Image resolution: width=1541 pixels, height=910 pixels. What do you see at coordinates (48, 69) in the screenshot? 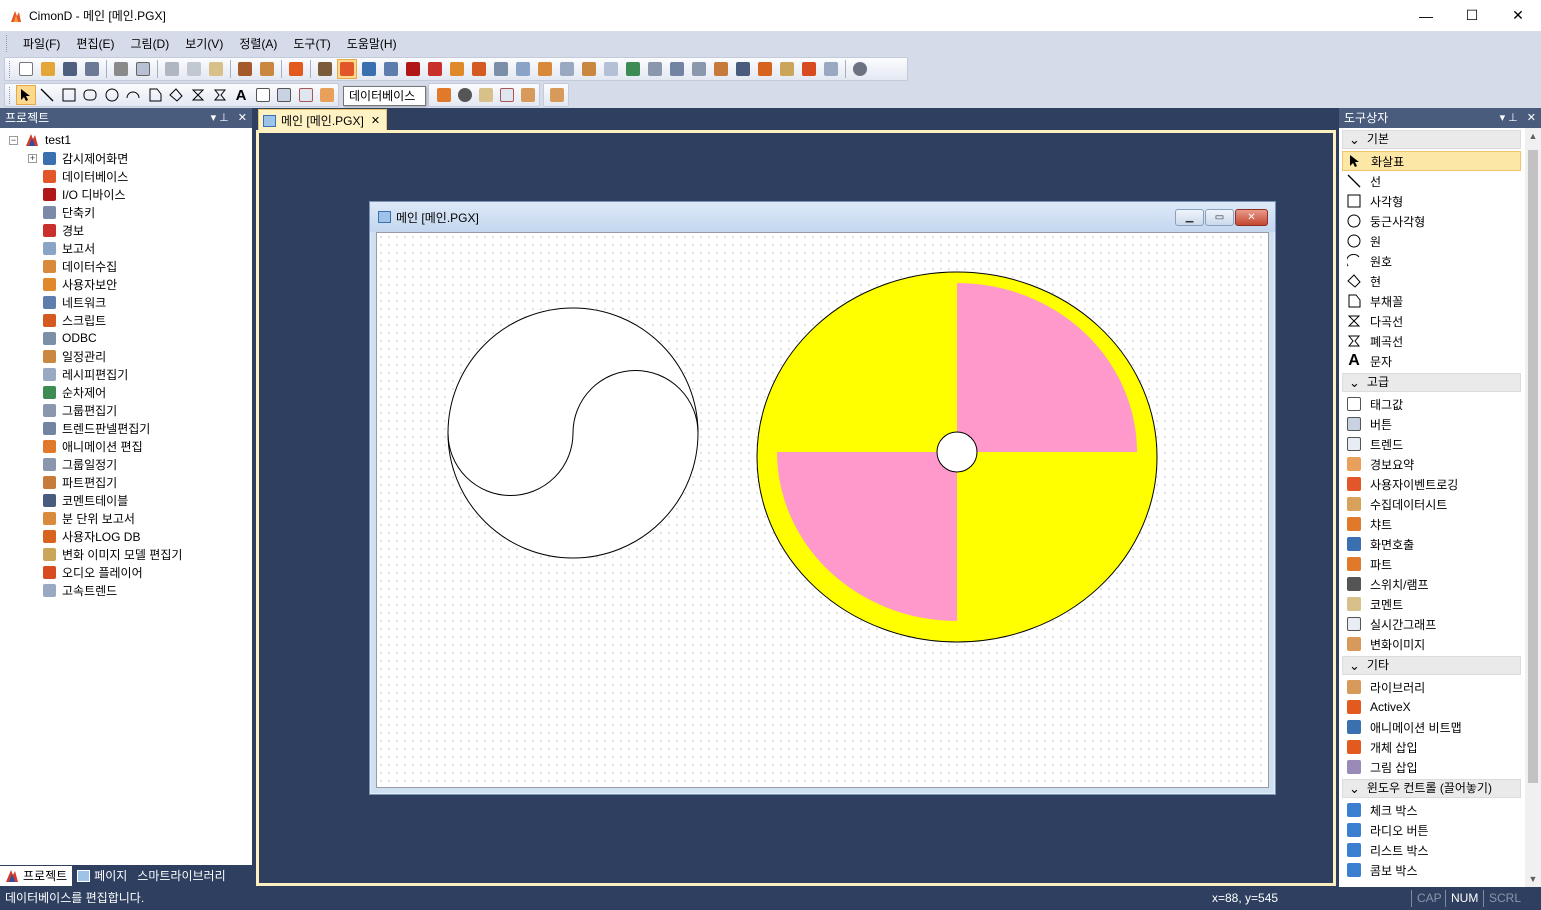
I see `open-file-button` at bounding box center [48, 69].